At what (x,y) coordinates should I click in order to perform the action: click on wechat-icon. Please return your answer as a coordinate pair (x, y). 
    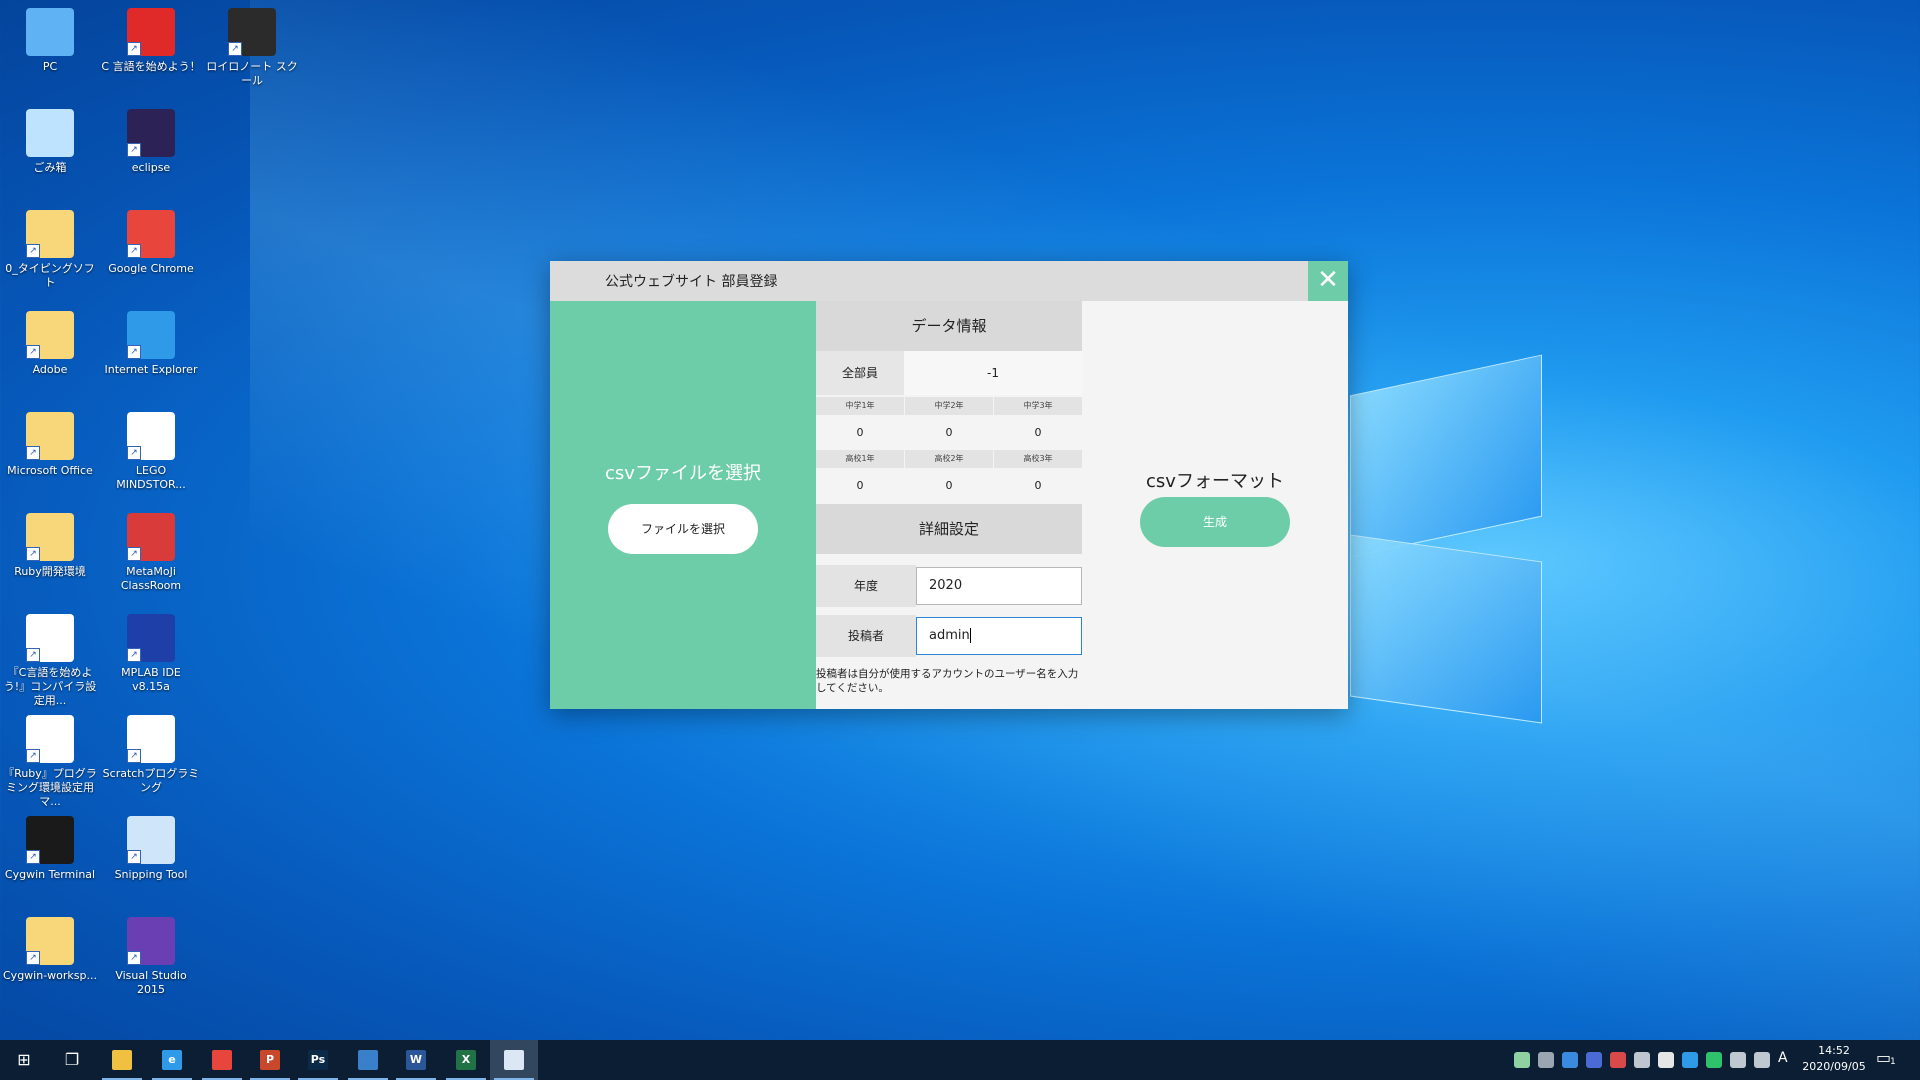
    Looking at the image, I should click on (1522, 1060).